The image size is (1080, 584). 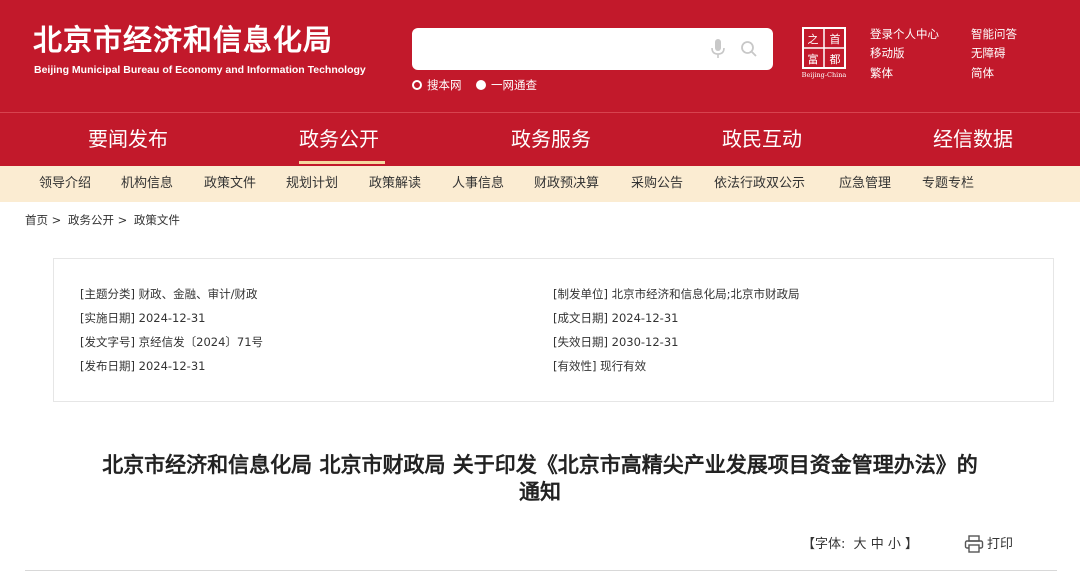 I want to click on simplified-chinese-link: 简体, so click(x=982, y=73).